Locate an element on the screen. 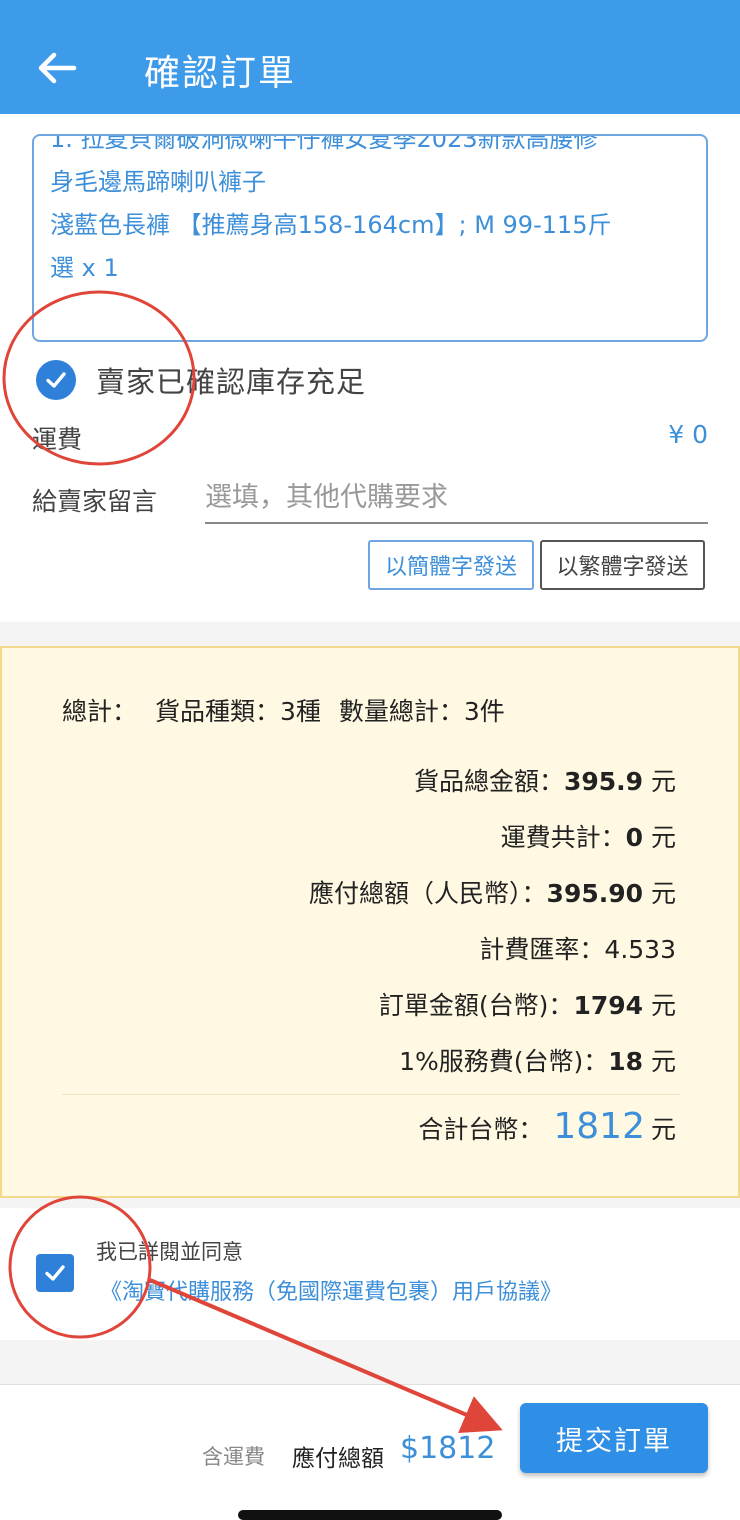  payable-rmb-row: 應付總額（人民幣）：395.90 元 is located at coordinates (492, 892).